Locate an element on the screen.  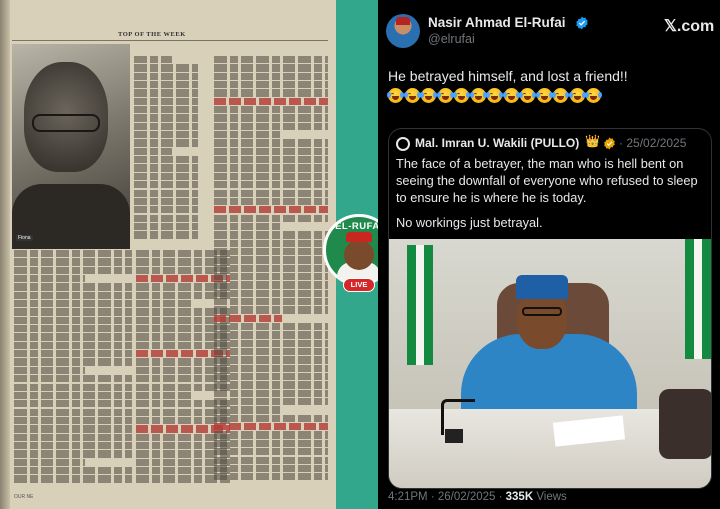
photo-caption: Fiona is located at coordinates (24, 238).